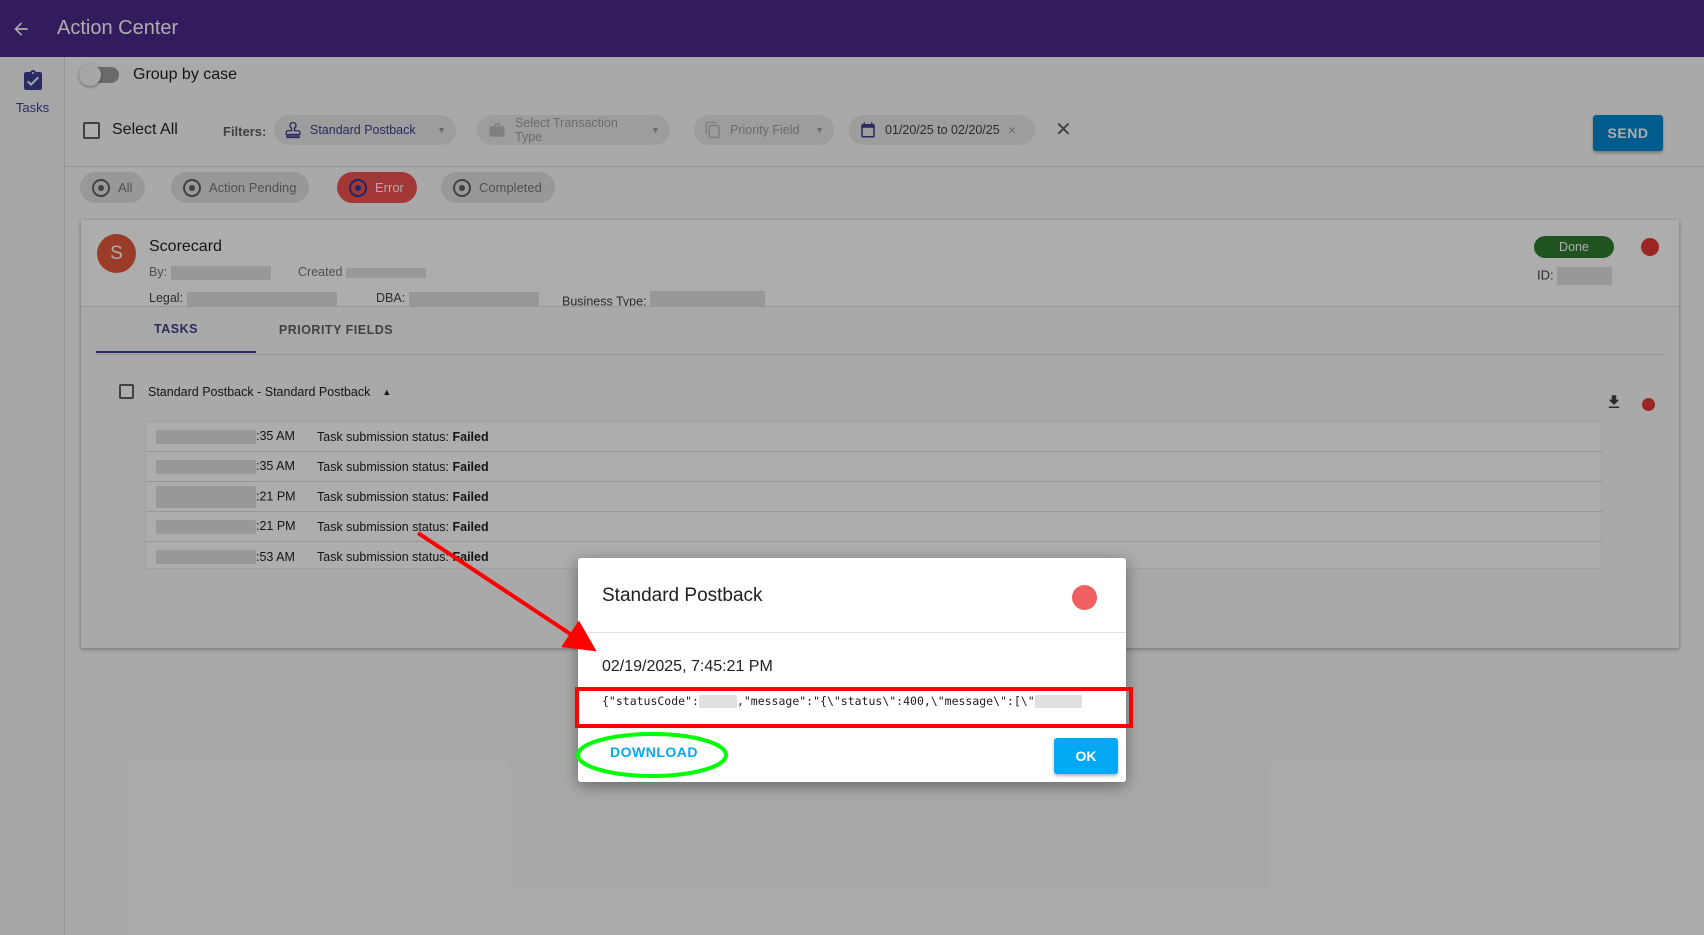  Describe the element at coordinates (1084, 597) in the screenshot. I see `close-icon` at that location.